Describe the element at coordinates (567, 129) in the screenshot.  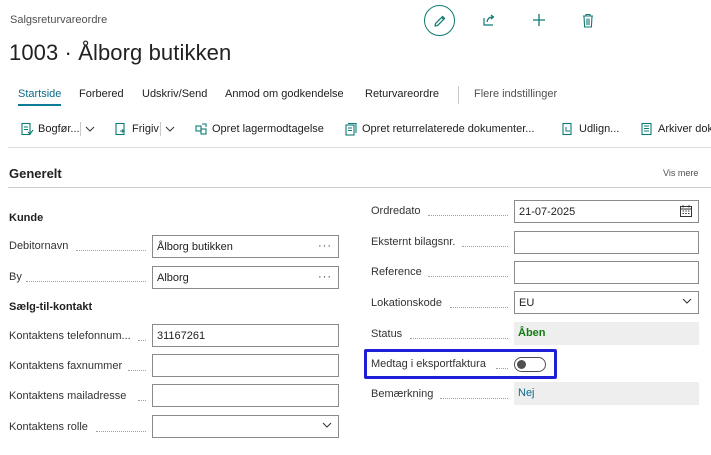
I see `apply-entries-icon` at that location.